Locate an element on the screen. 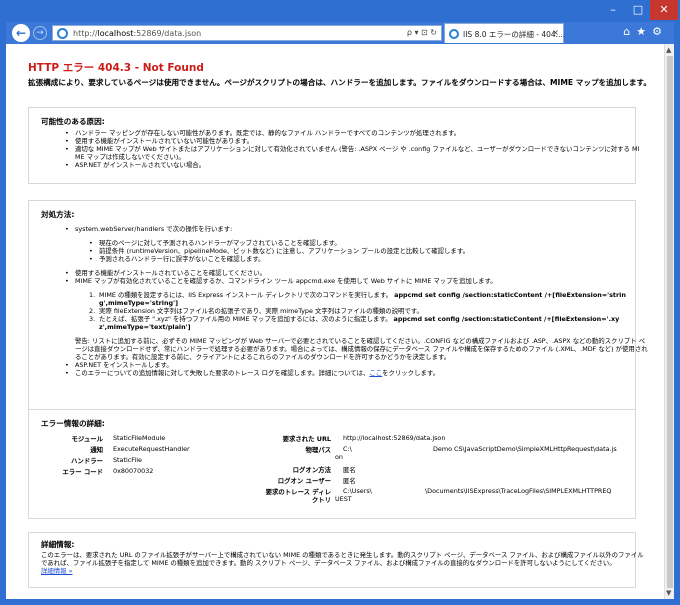 This screenshot has width=680, height=605. scroll-down-icon: ▼ is located at coordinates (668, 593).